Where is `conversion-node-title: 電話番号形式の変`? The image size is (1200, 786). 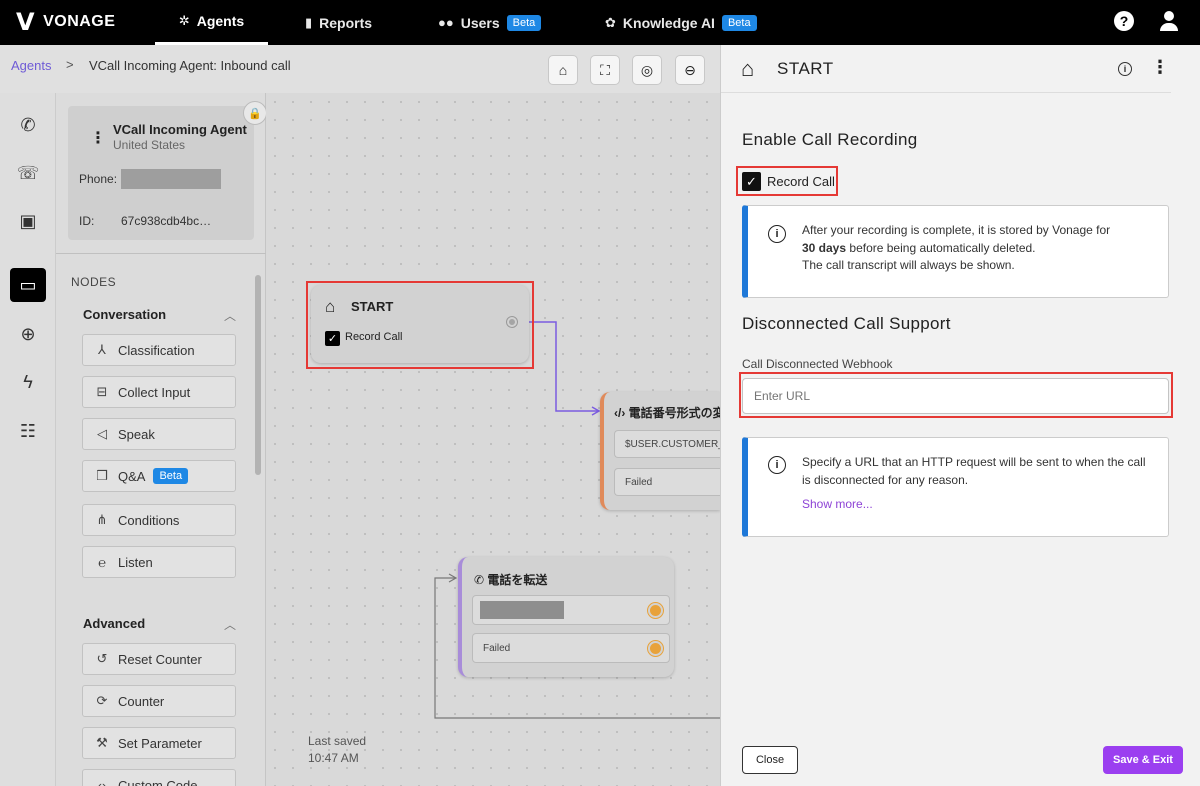 conversion-node-title: 電話番号形式の変 is located at coordinates (676, 413).